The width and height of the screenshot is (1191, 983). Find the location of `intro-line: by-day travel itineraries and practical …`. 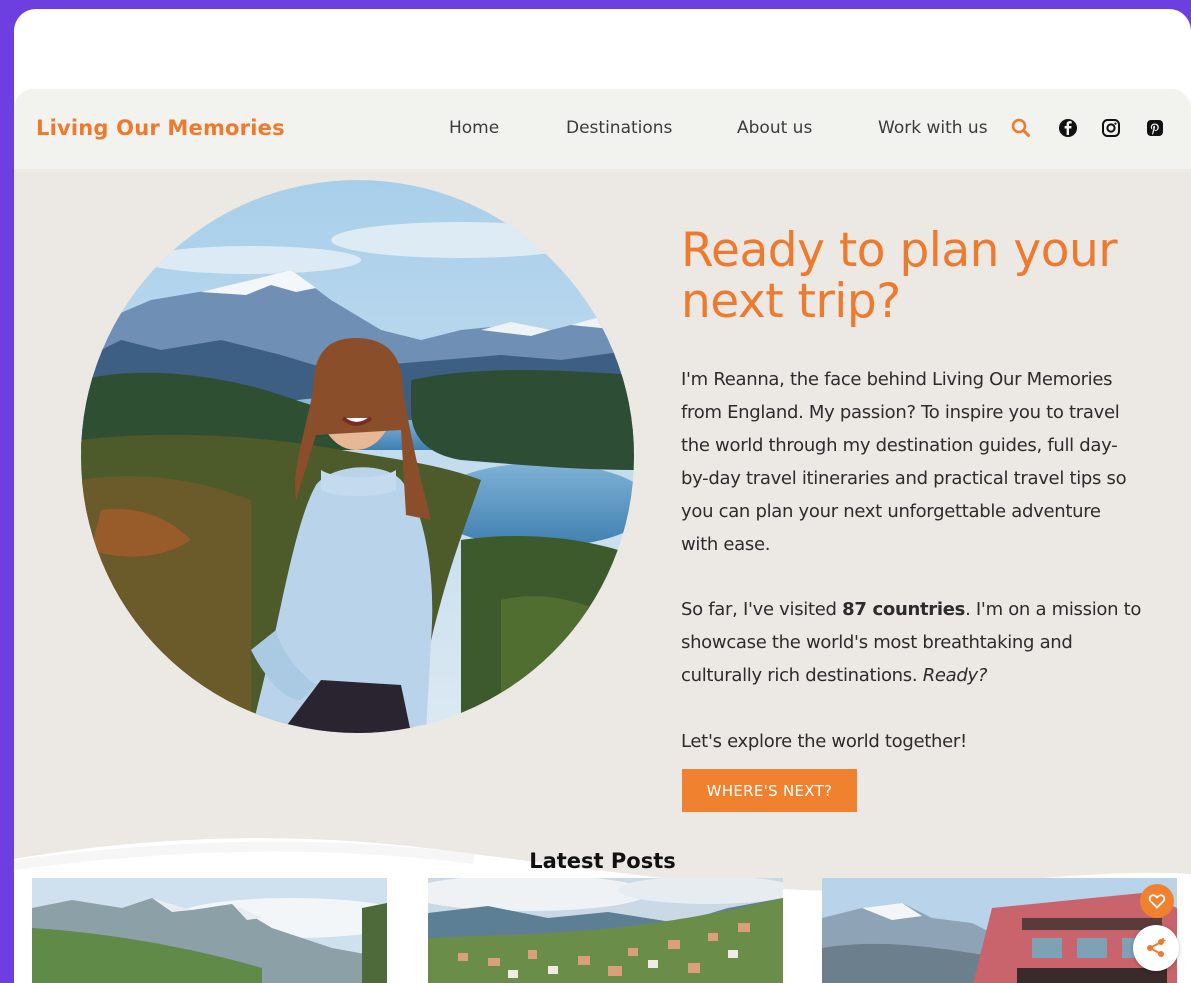

intro-line: by-day travel itineraries and practical … is located at coordinates (904, 478).